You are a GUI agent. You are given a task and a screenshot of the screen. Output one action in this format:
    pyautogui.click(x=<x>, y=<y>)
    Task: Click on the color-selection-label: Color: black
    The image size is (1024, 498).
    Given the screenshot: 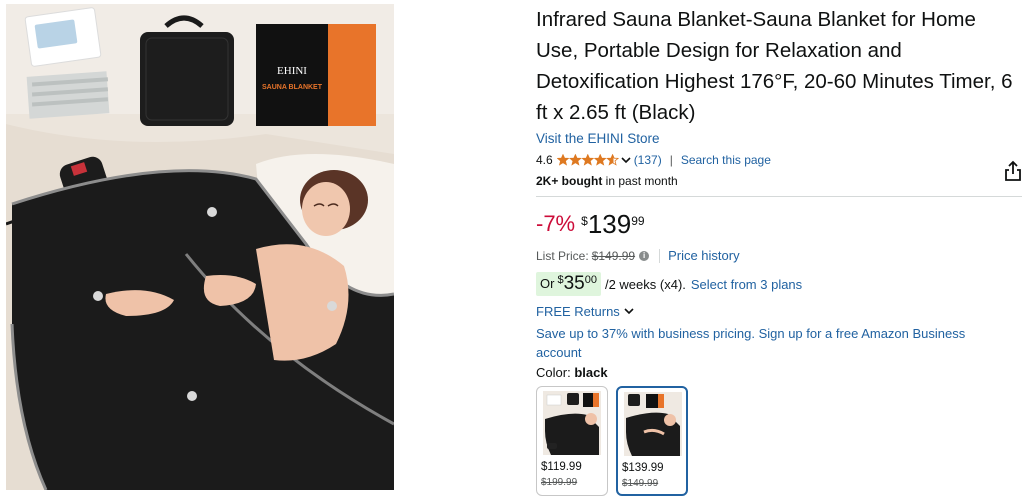 What is the action you would take?
    pyautogui.click(x=779, y=373)
    